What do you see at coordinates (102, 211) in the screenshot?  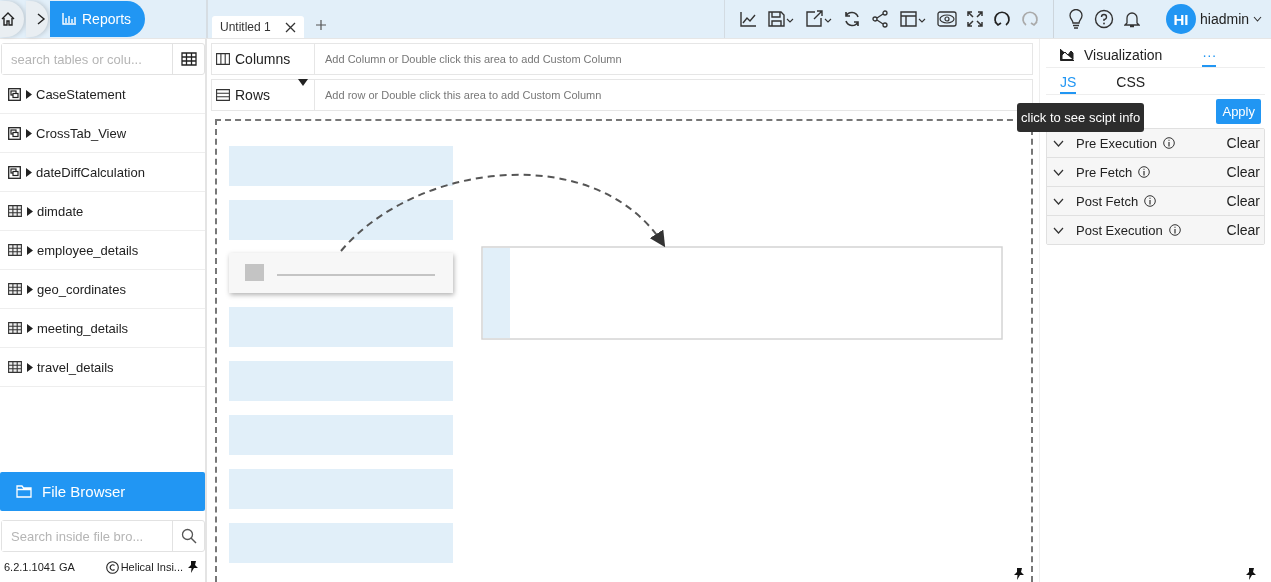 I see `table-list-item: dimdate` at bounding box center [102, 211].